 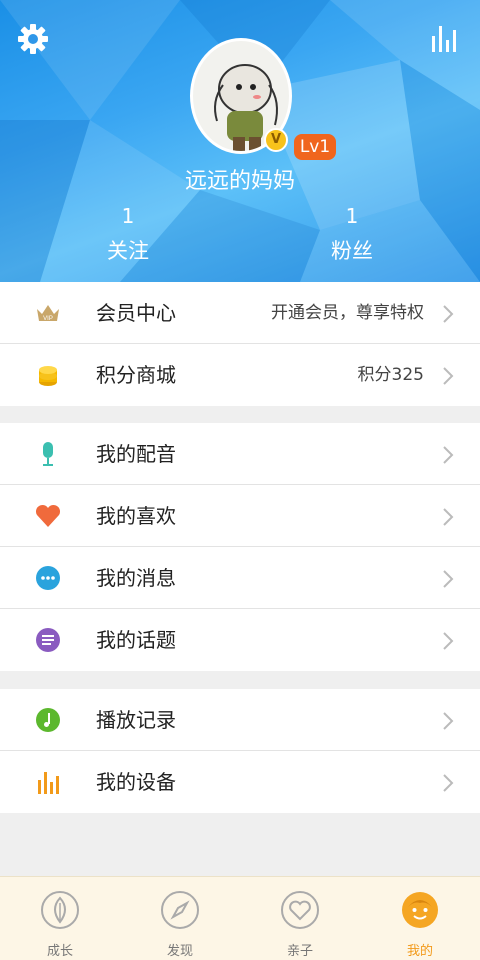 What do you see at coordinates (136, 720) in the screenshot?
I see `menu-label: 播放记录` at bounding box center [136, 720].